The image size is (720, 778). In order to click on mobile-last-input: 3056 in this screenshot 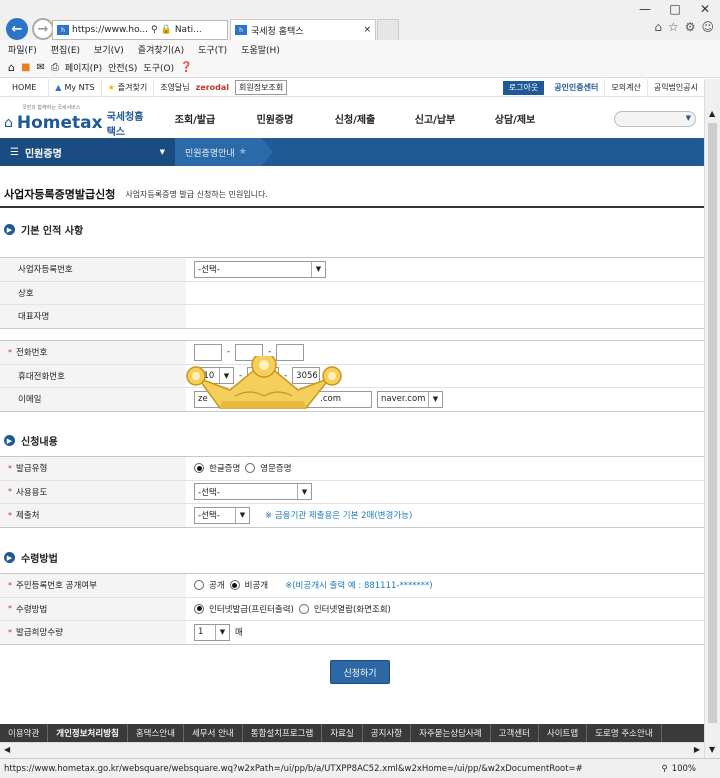, I will do `click(306, 376)`.